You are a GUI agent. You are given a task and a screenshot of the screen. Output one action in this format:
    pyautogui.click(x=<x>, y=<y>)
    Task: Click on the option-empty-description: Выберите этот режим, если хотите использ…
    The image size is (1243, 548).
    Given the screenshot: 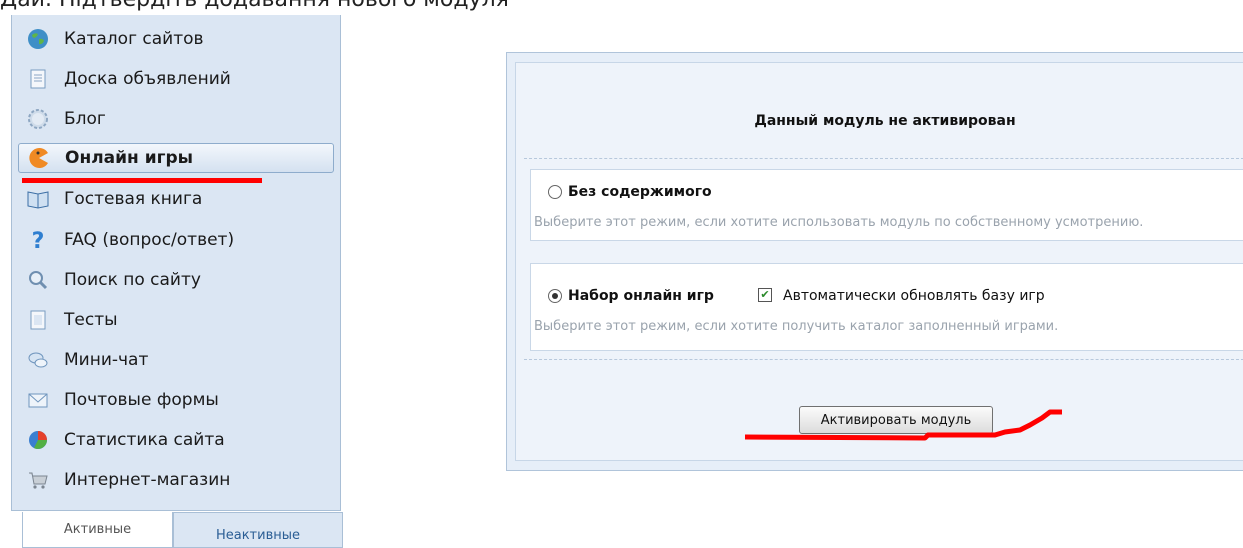 What is the action you would take?
    pyautogui.click(x=839, y=222)
    